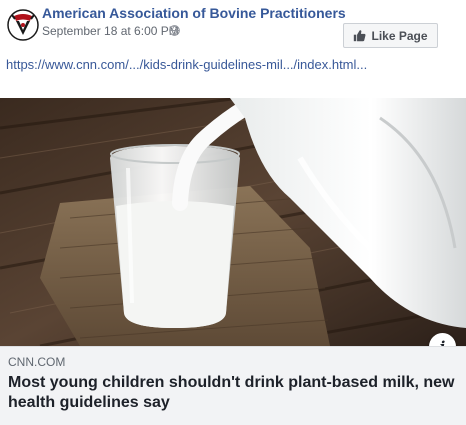  What do you see at coordinates (360, 36) in the screenshot?
I see `thumbs-up-icon` at bounding box center [360, 36].